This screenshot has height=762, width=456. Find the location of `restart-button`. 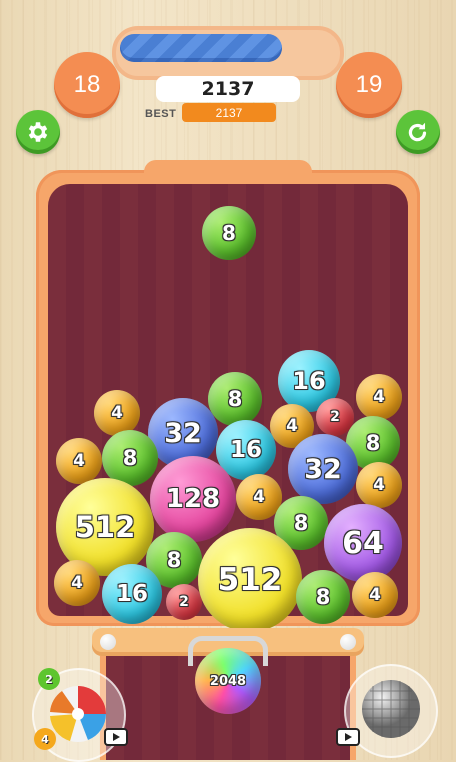

restart-button is located at coordinates (418, 132).